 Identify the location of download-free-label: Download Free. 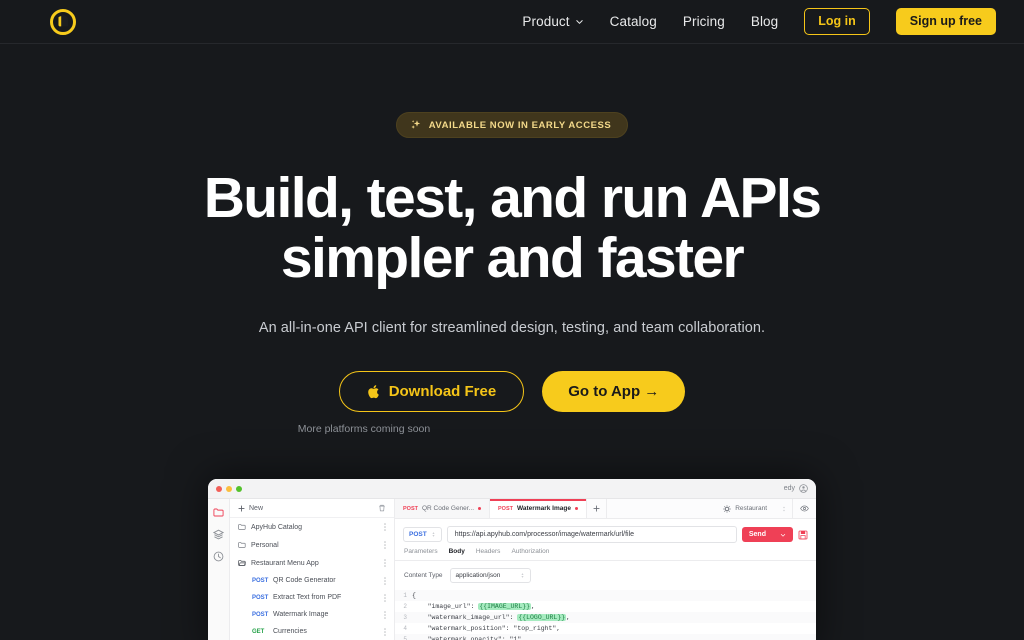
(442, 391).